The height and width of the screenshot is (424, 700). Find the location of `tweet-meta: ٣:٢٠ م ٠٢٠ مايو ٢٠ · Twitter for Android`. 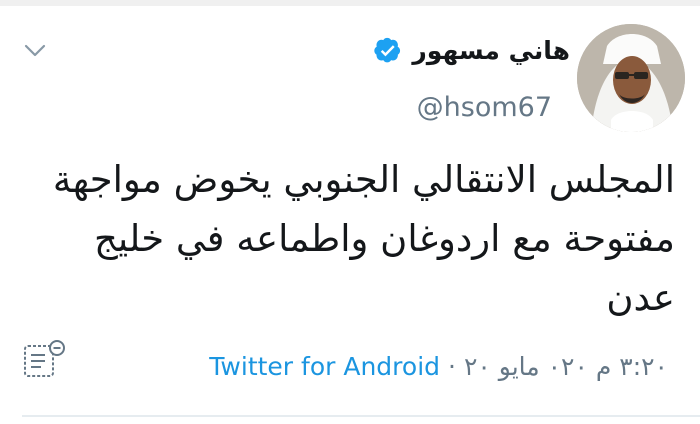

tweet-meta: ٣:٢٠ م ٠٢٠ مايو ٢٠ · Twitter for Android is located at coordinates (438, 366).